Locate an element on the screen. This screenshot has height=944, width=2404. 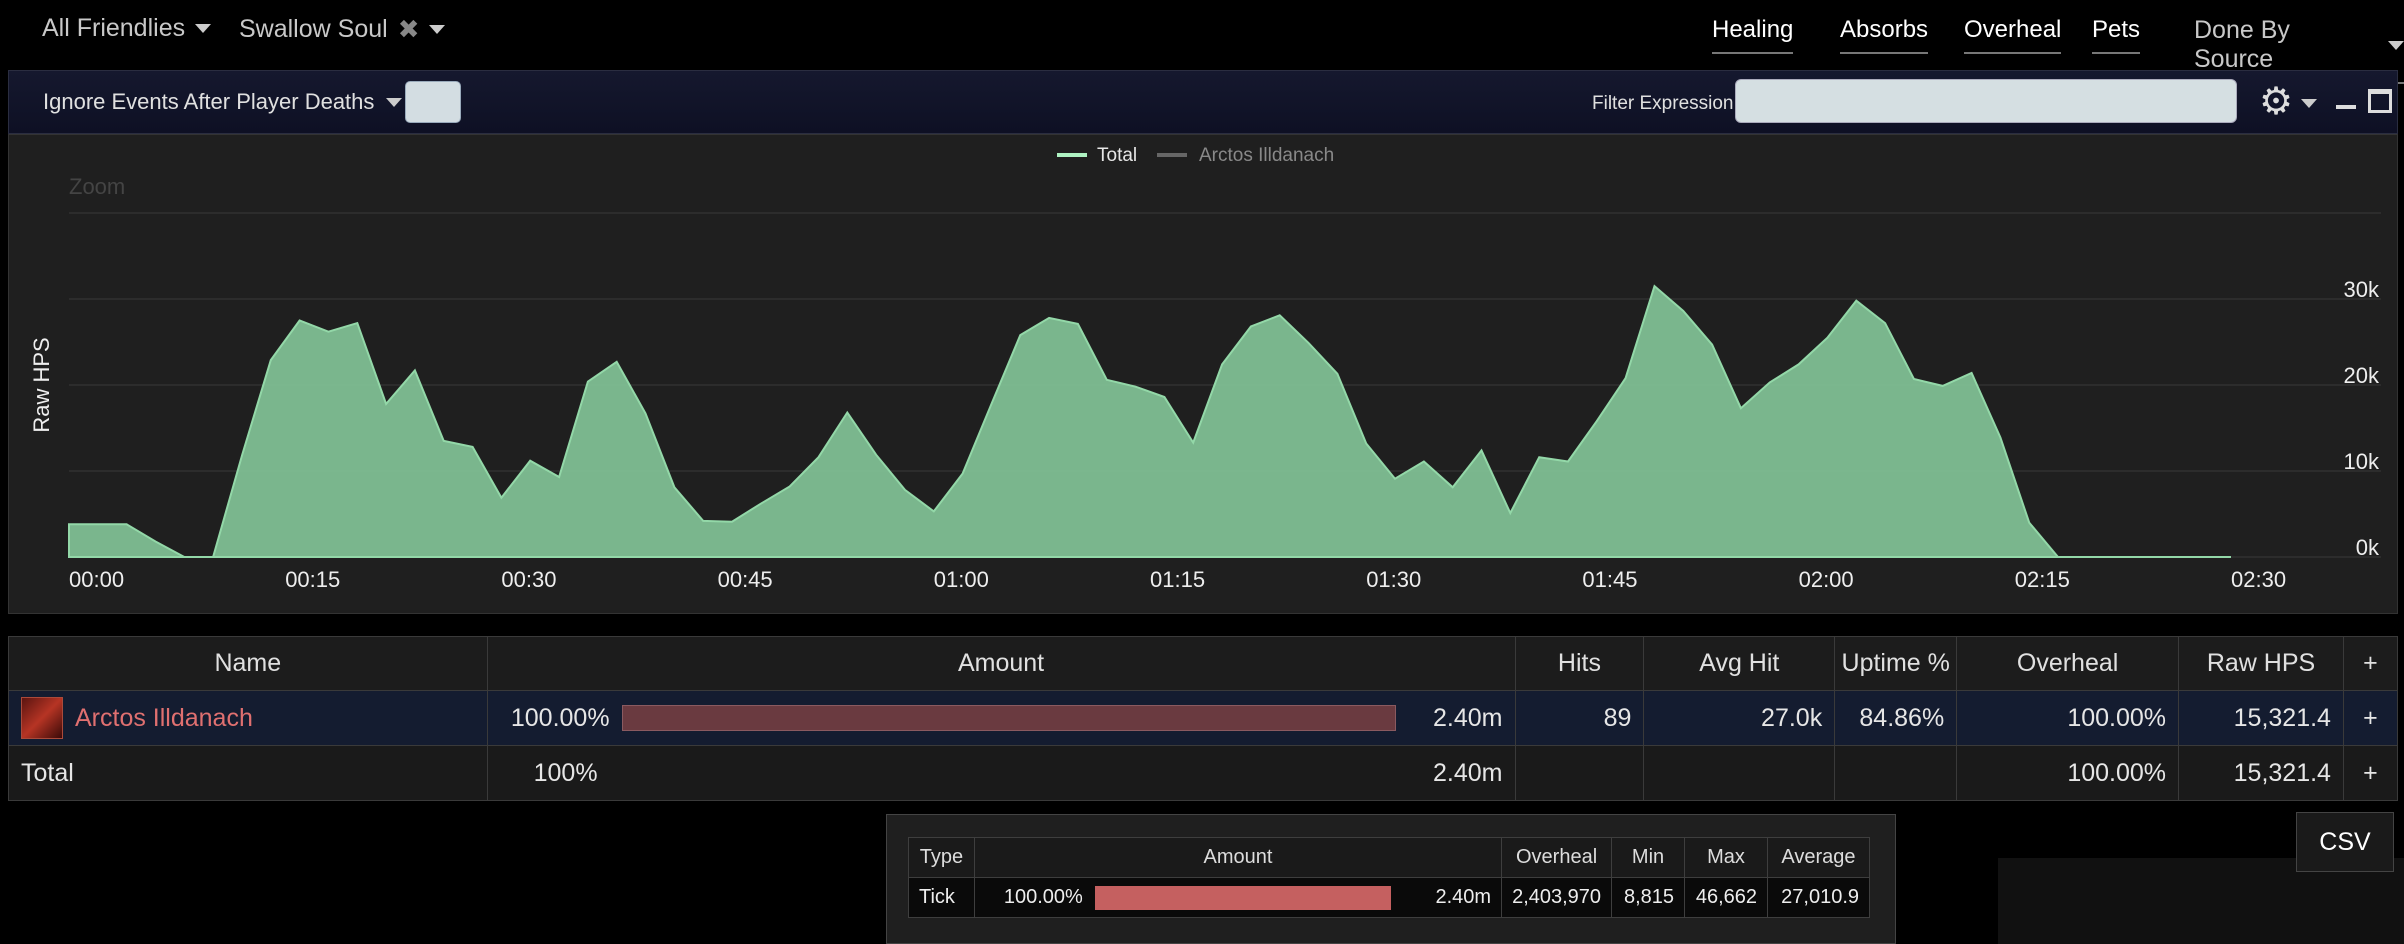
cell-raw-hps: 15,321.4 is located at coordinates (2261, 718).